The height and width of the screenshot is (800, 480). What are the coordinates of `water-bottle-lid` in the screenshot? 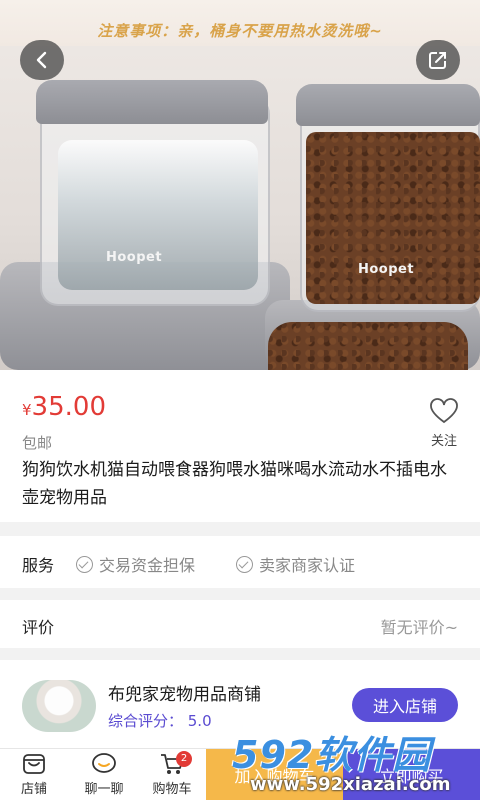 It's located at (152, 102).